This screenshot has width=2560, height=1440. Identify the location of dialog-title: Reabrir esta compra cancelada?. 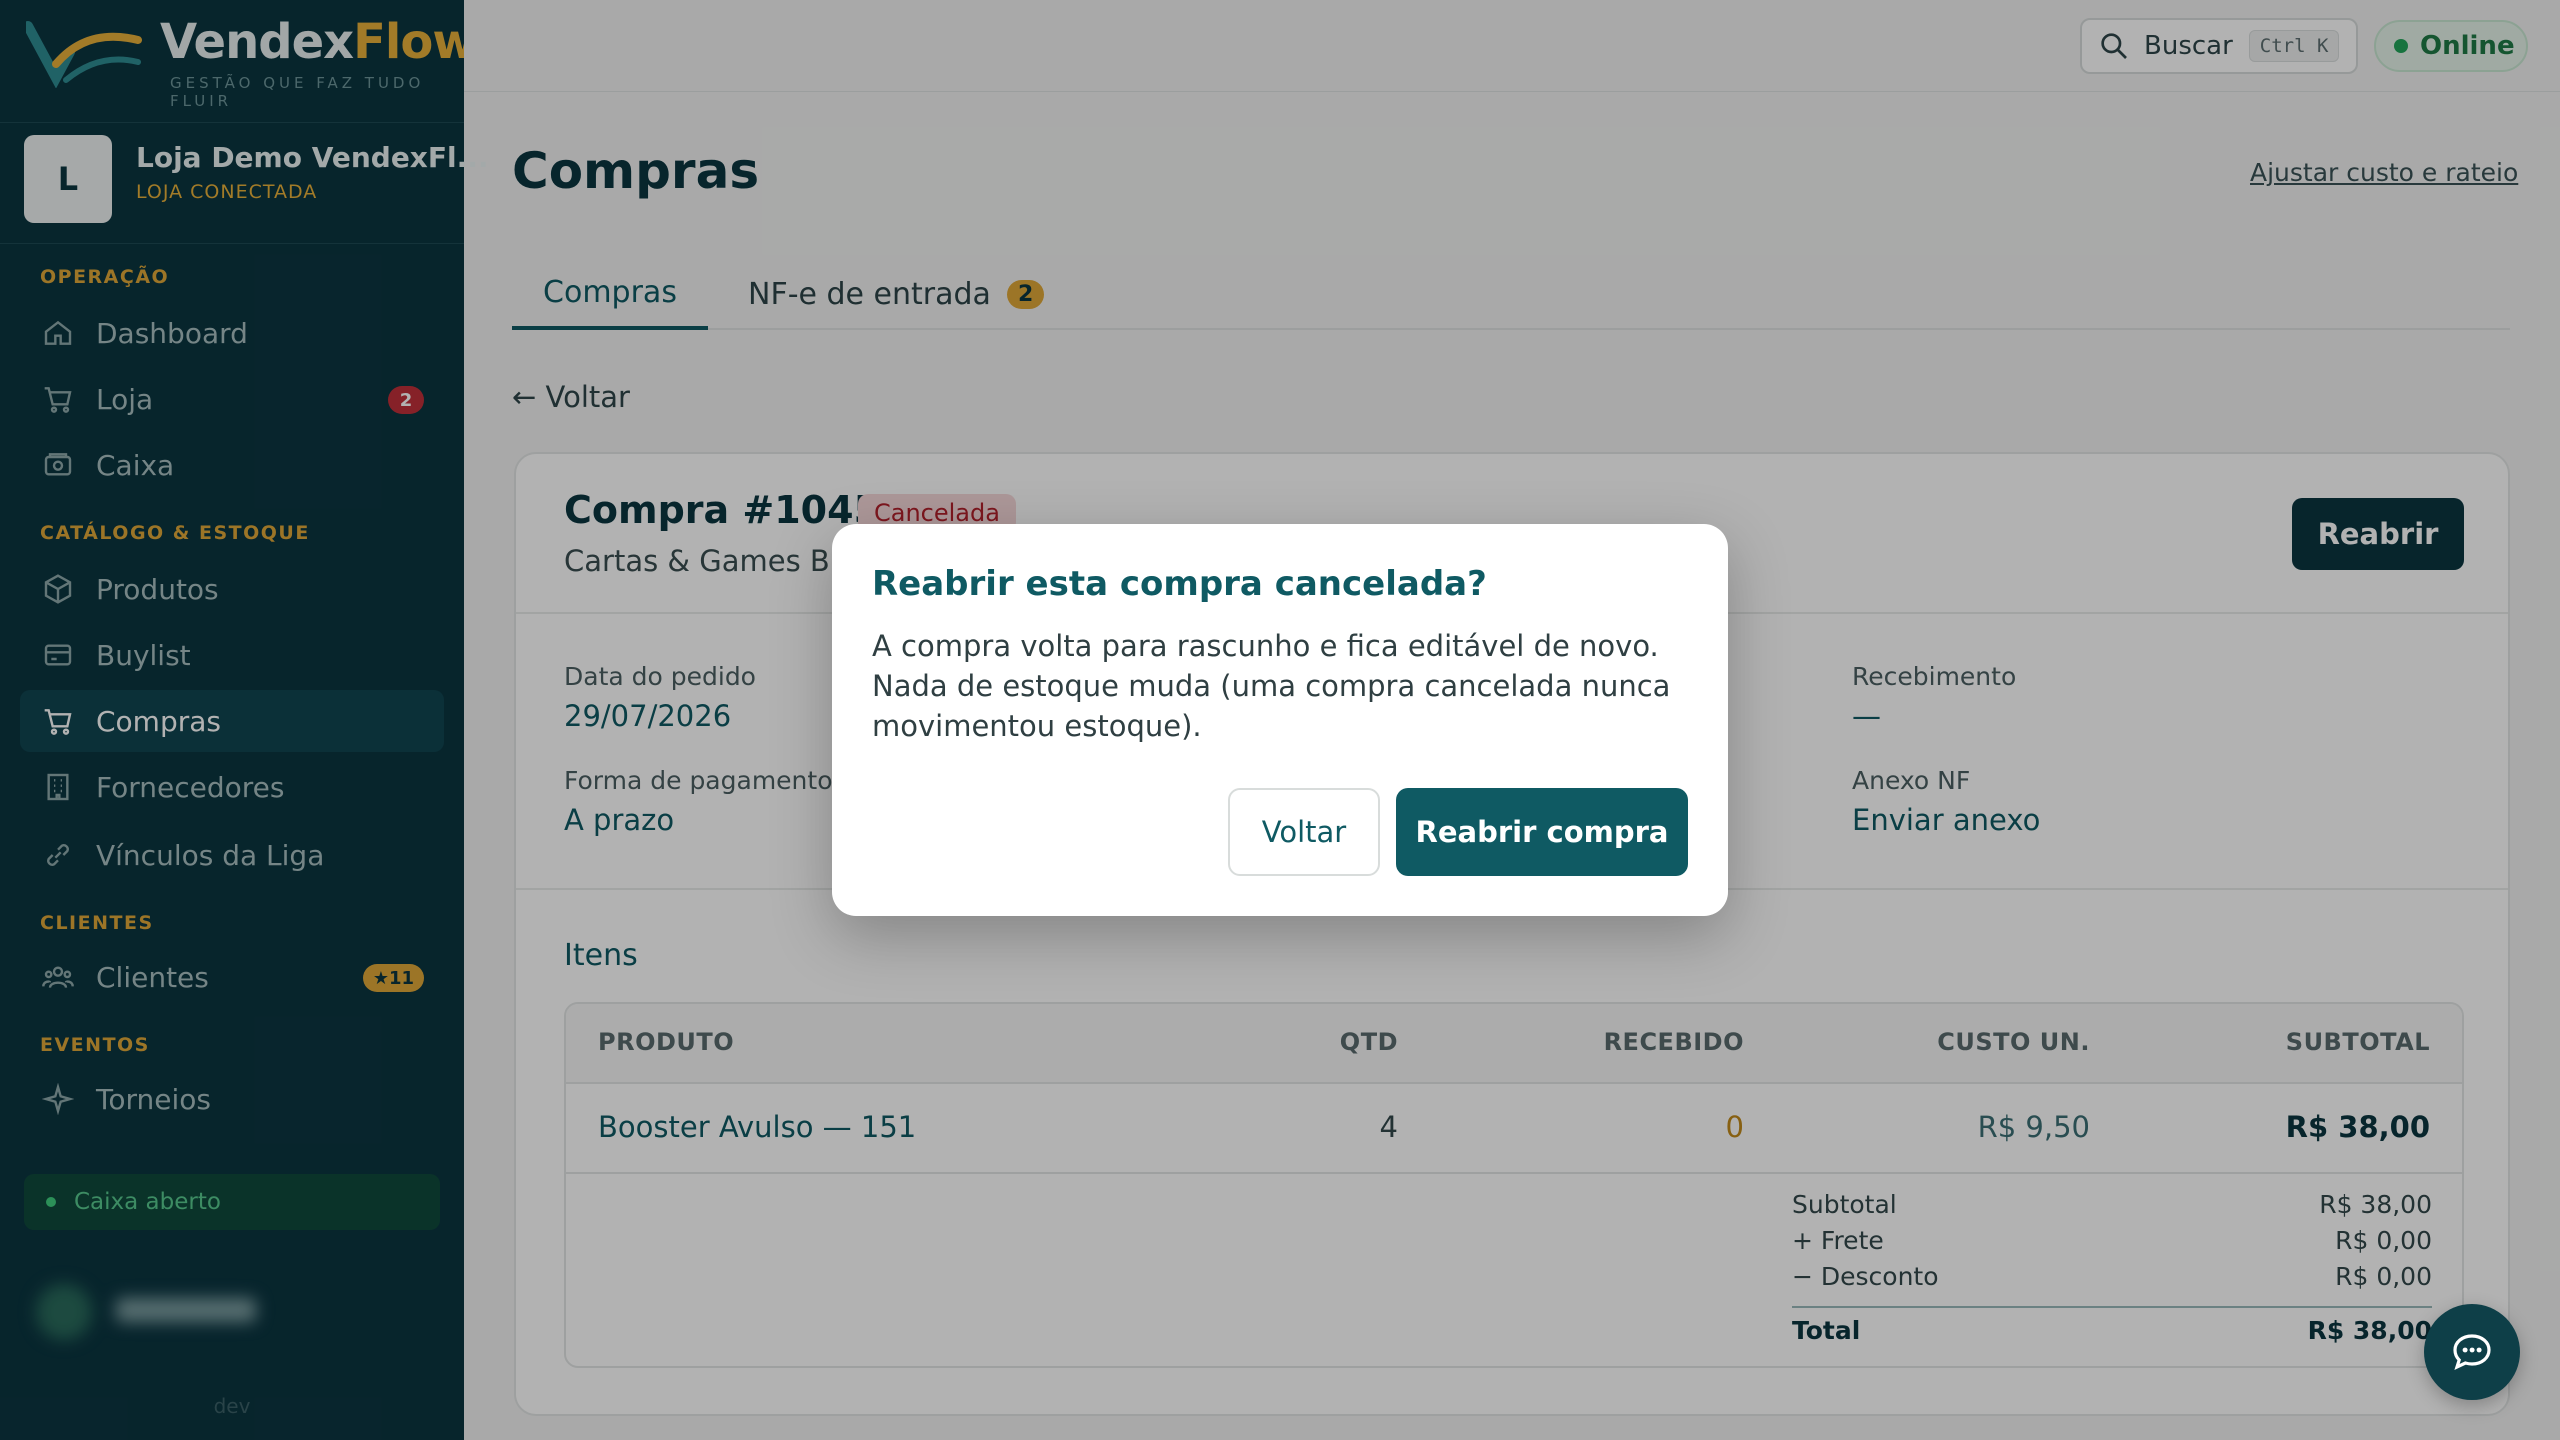
(1179, 584).